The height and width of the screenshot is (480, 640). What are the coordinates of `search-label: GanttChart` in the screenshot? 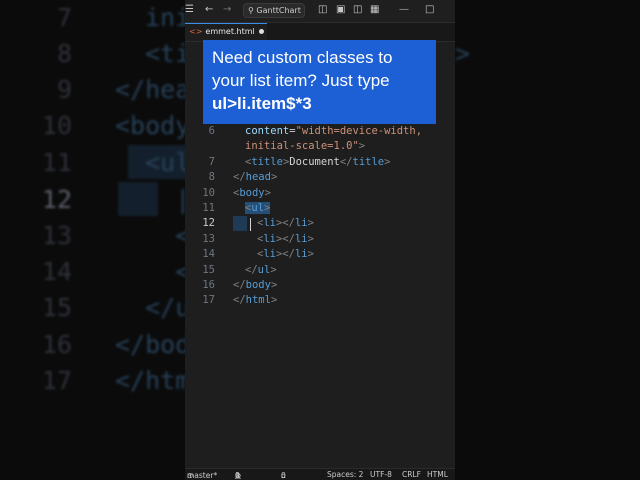 It's located at (278, 10).